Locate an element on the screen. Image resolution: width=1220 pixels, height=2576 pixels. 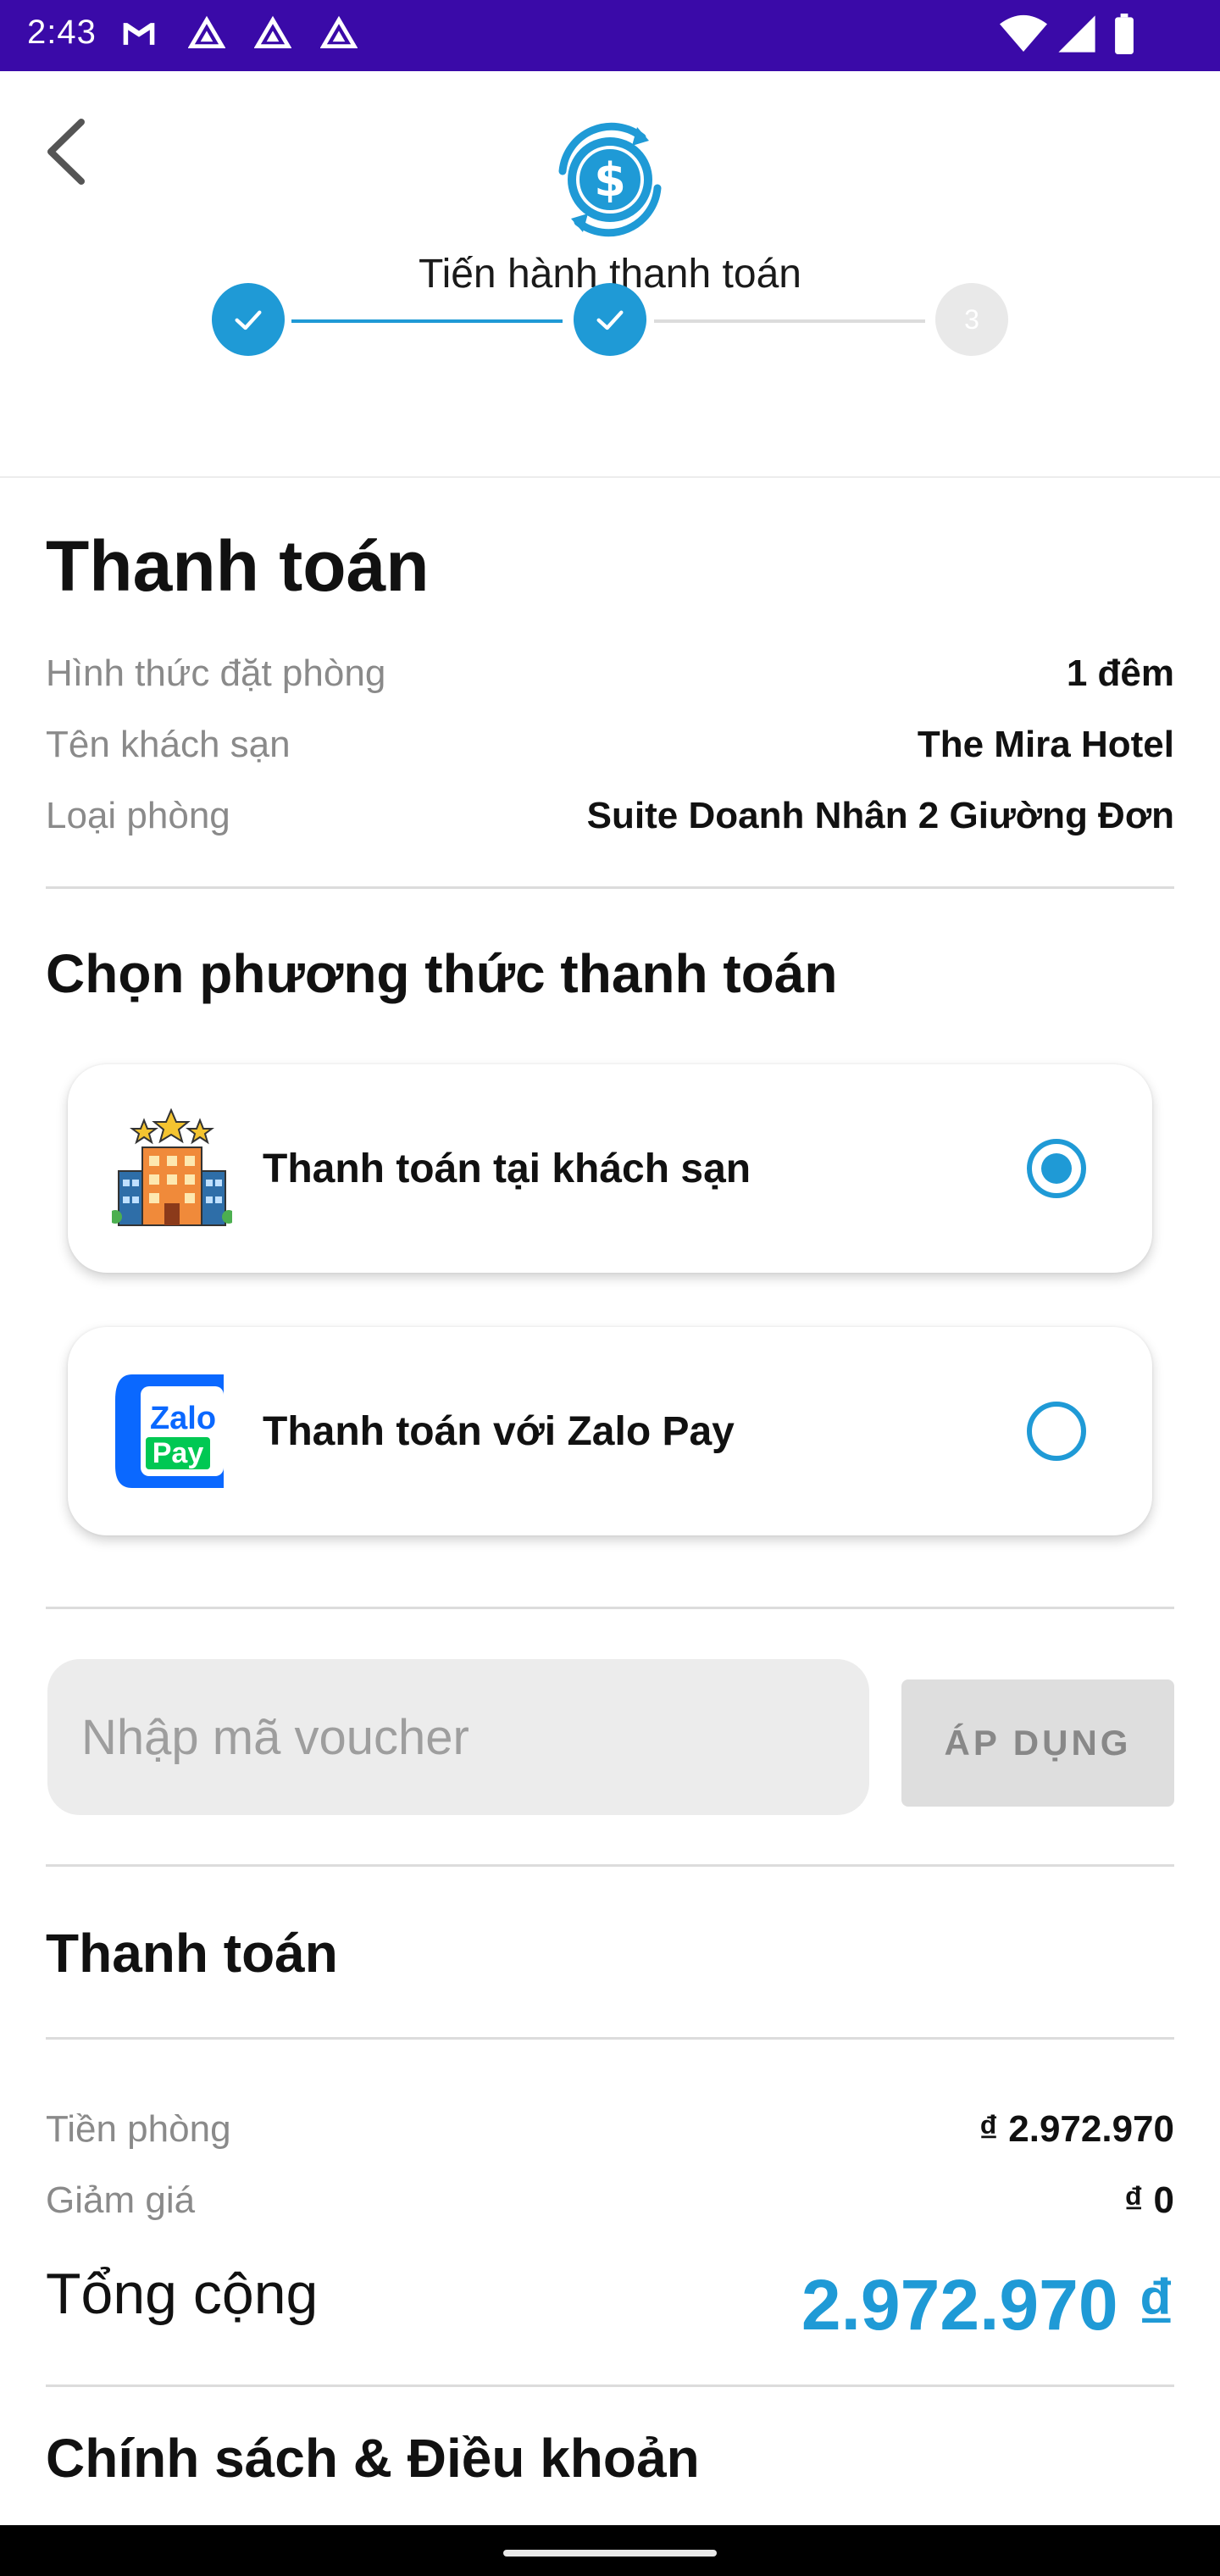
payment-option-zalopay-label: Thanh toán với Zalo Pay is located at coordinates (499, 1431).